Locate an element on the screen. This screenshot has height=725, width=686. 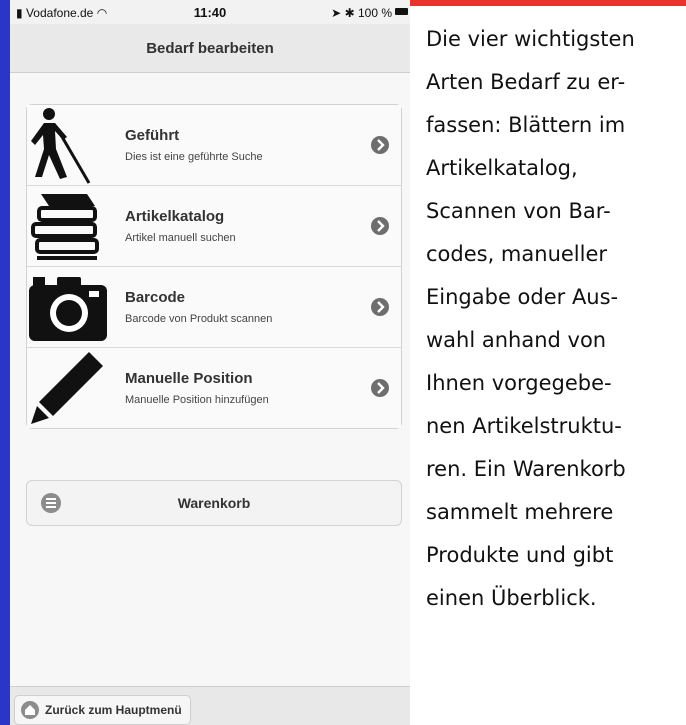
menu-item-title: Geführt is located at coordinates (152, 135).